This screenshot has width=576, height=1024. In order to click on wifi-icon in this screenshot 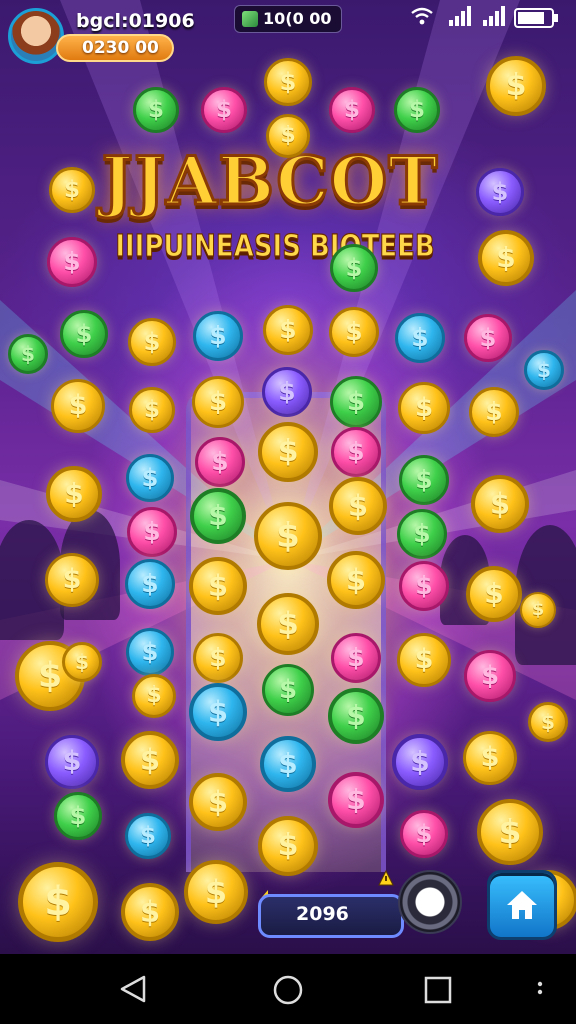, I will do `click(422, 16)`.